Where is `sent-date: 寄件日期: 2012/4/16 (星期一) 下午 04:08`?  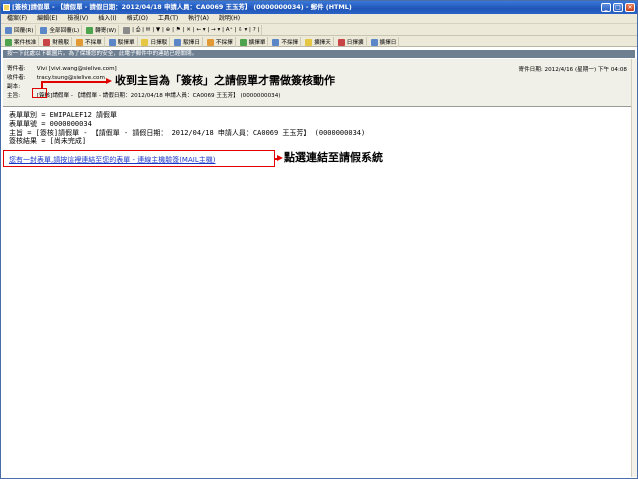 sent-date: 寄件日期: 2012/4/16 (星期一) 下午 04:08 is located at coordinates (572, 70).